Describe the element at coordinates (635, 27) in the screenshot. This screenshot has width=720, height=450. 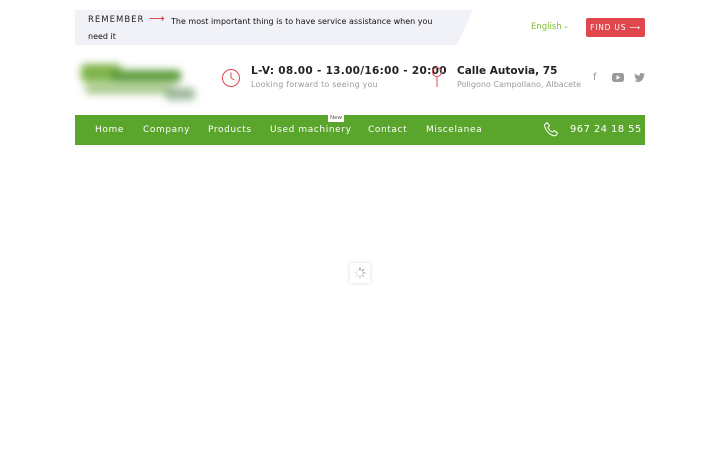
I see `arrow-right-icon: ⟶` at that location.